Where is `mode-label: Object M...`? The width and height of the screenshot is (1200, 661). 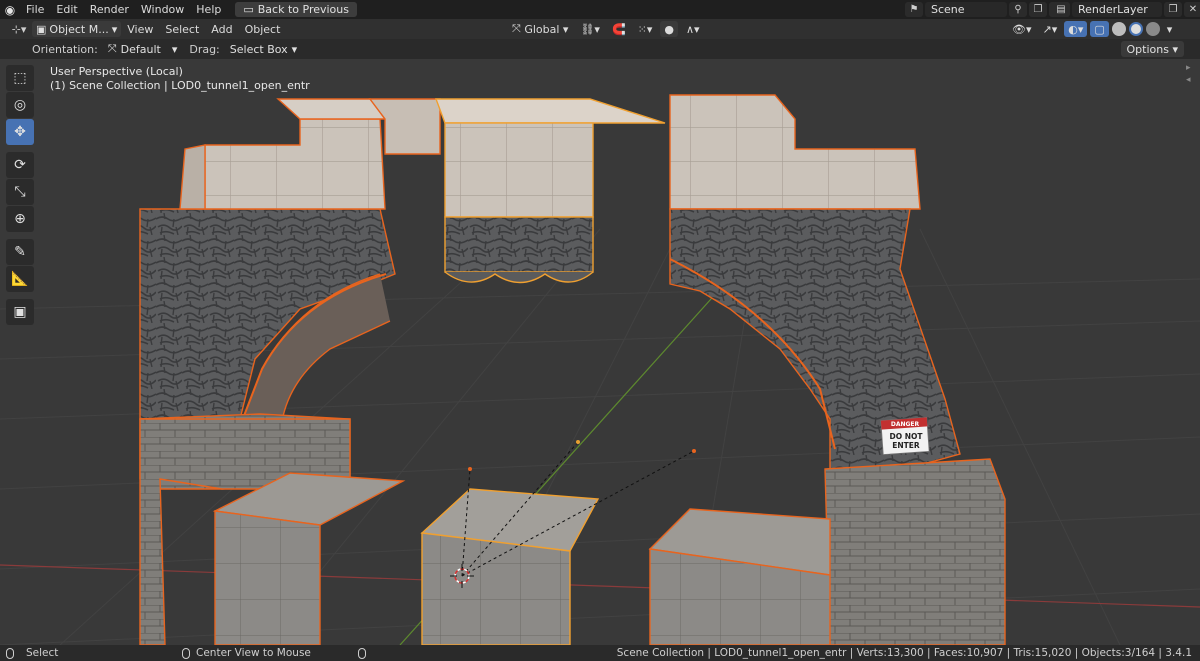
mode-label: Object M... is located at coordinates (79, 29).